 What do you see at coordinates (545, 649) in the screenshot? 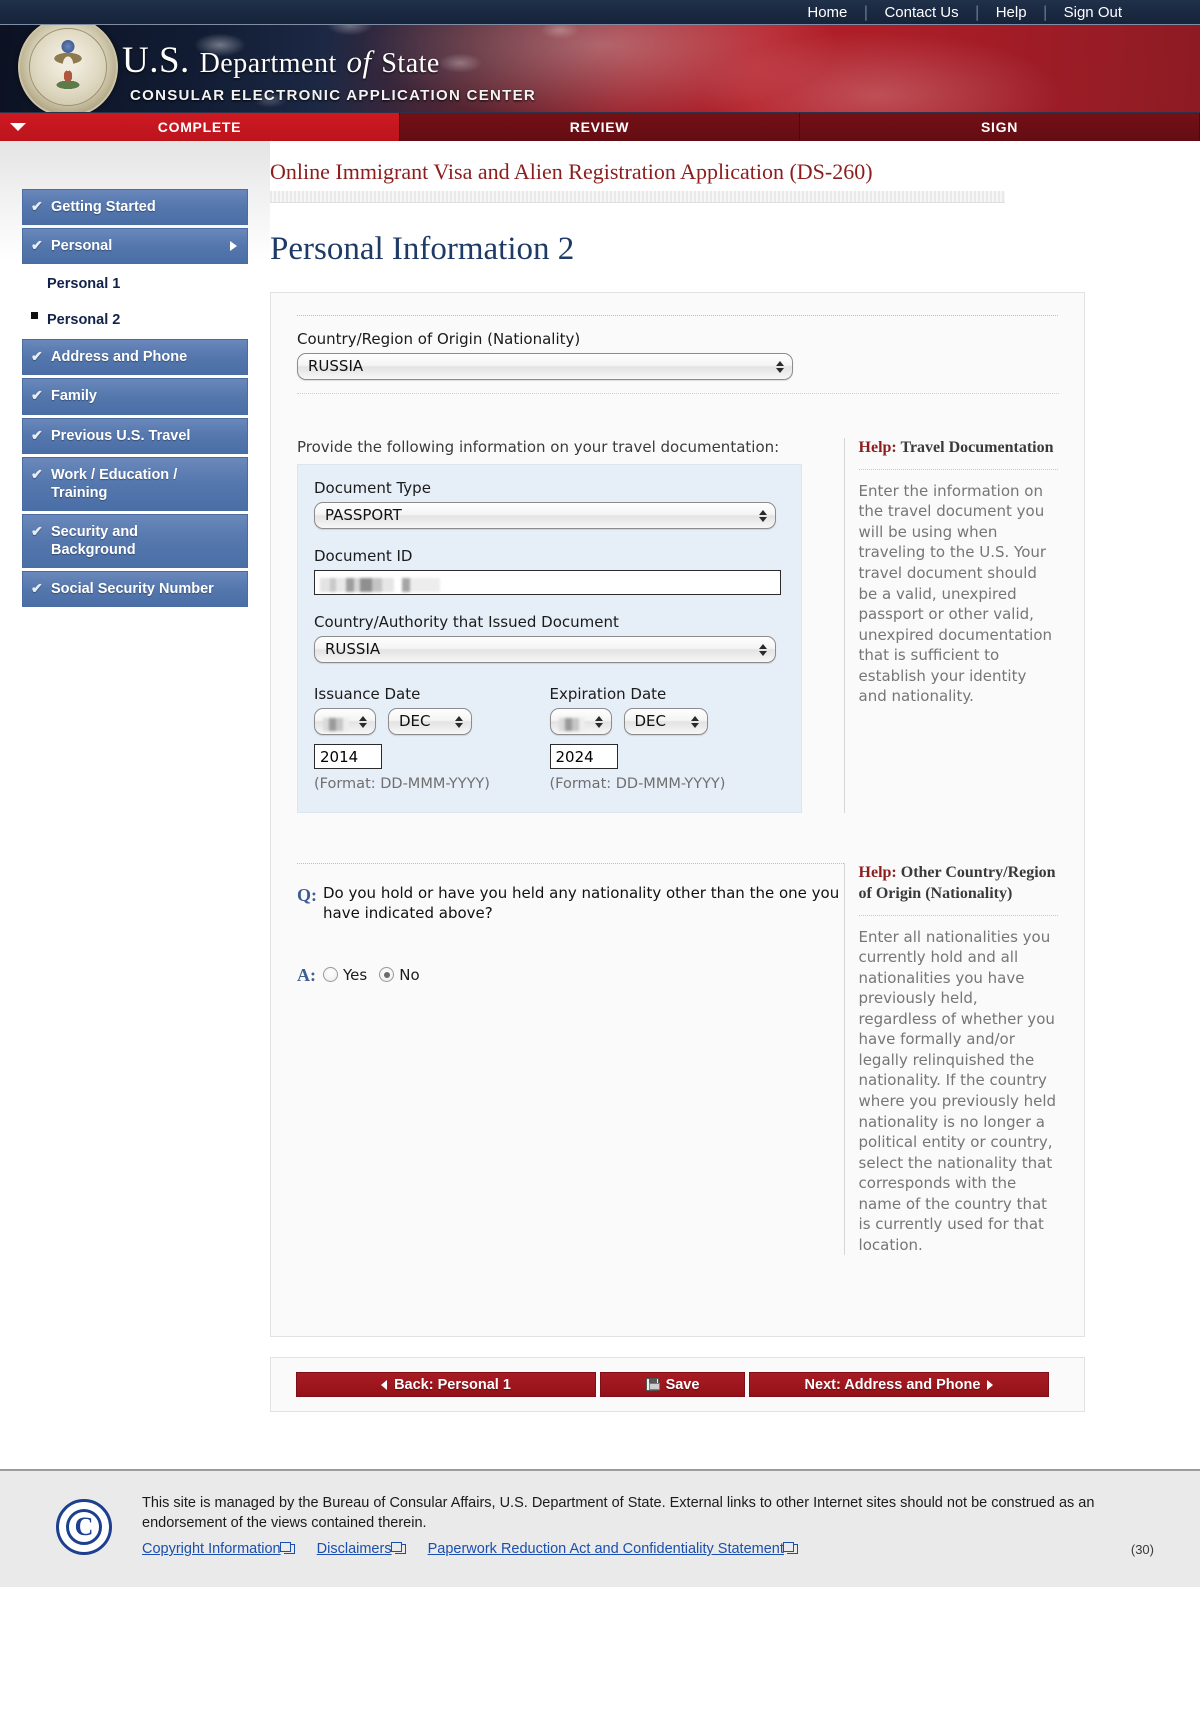
I see `issuing-country-select: RUSSIA` at bounding box center [545, 649].